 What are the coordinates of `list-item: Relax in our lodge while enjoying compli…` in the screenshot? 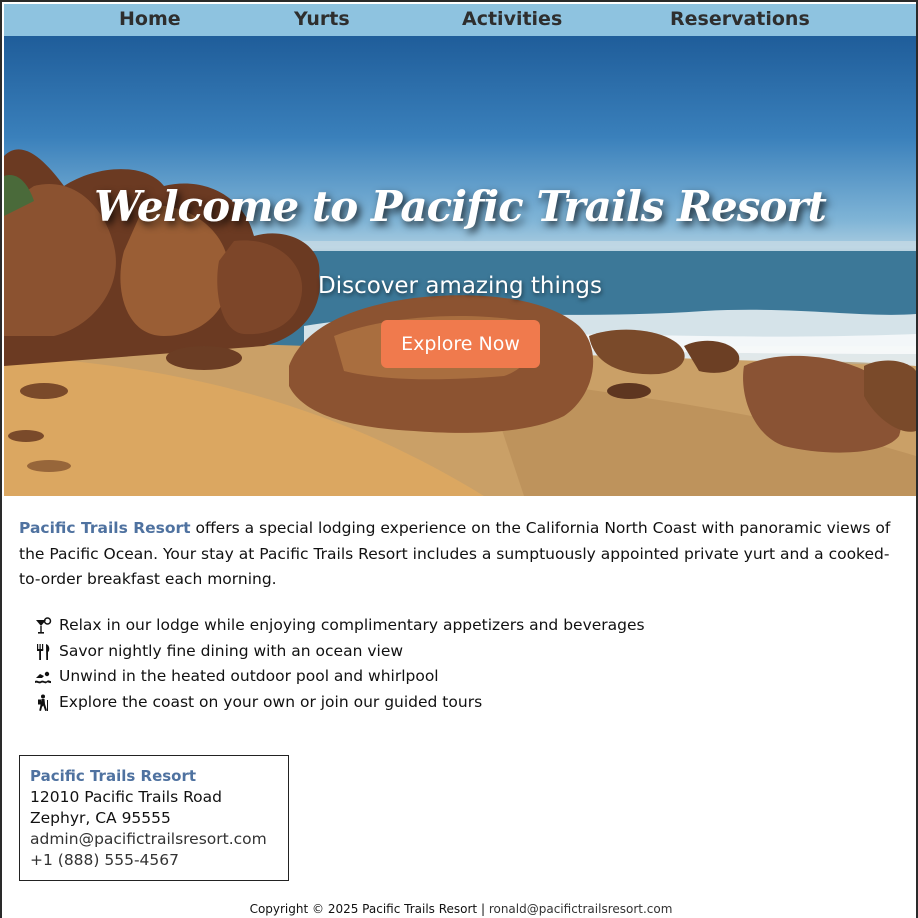 It's located at (339, 626).